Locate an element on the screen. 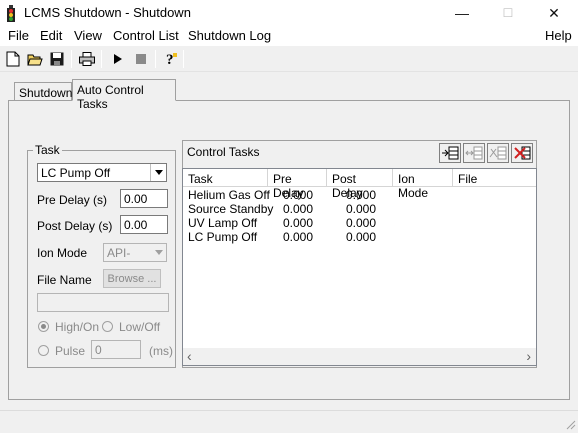 Image resolution: width=578 pixels, height=433 pixels. tab-shutdown: Shutdown is located at coordinates (43, 92).